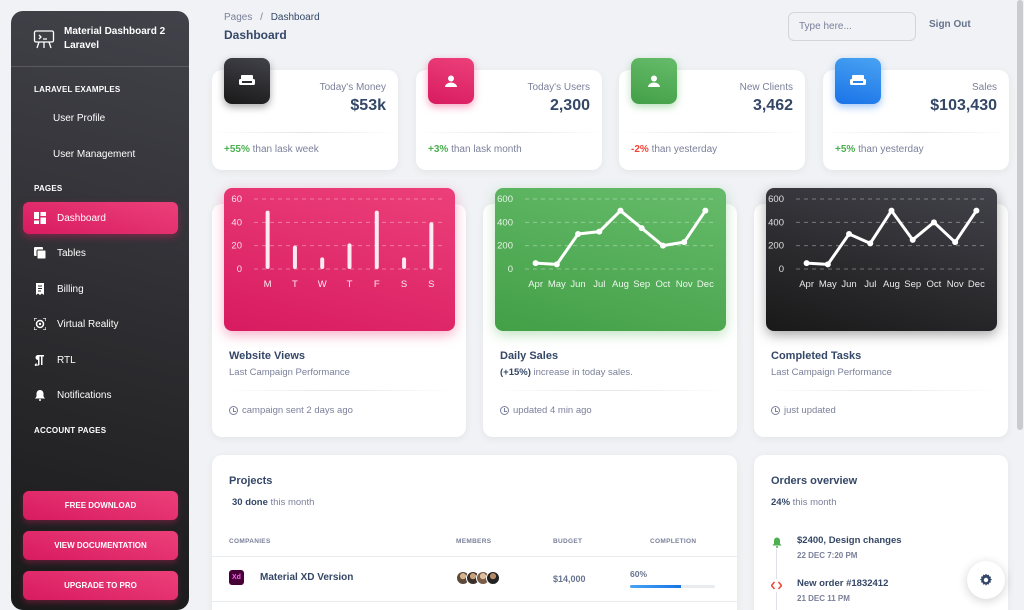  Describe the element at coordinates (250, 541) in the screenshot. I see `column-header-companies: COMPANIES` at that location.